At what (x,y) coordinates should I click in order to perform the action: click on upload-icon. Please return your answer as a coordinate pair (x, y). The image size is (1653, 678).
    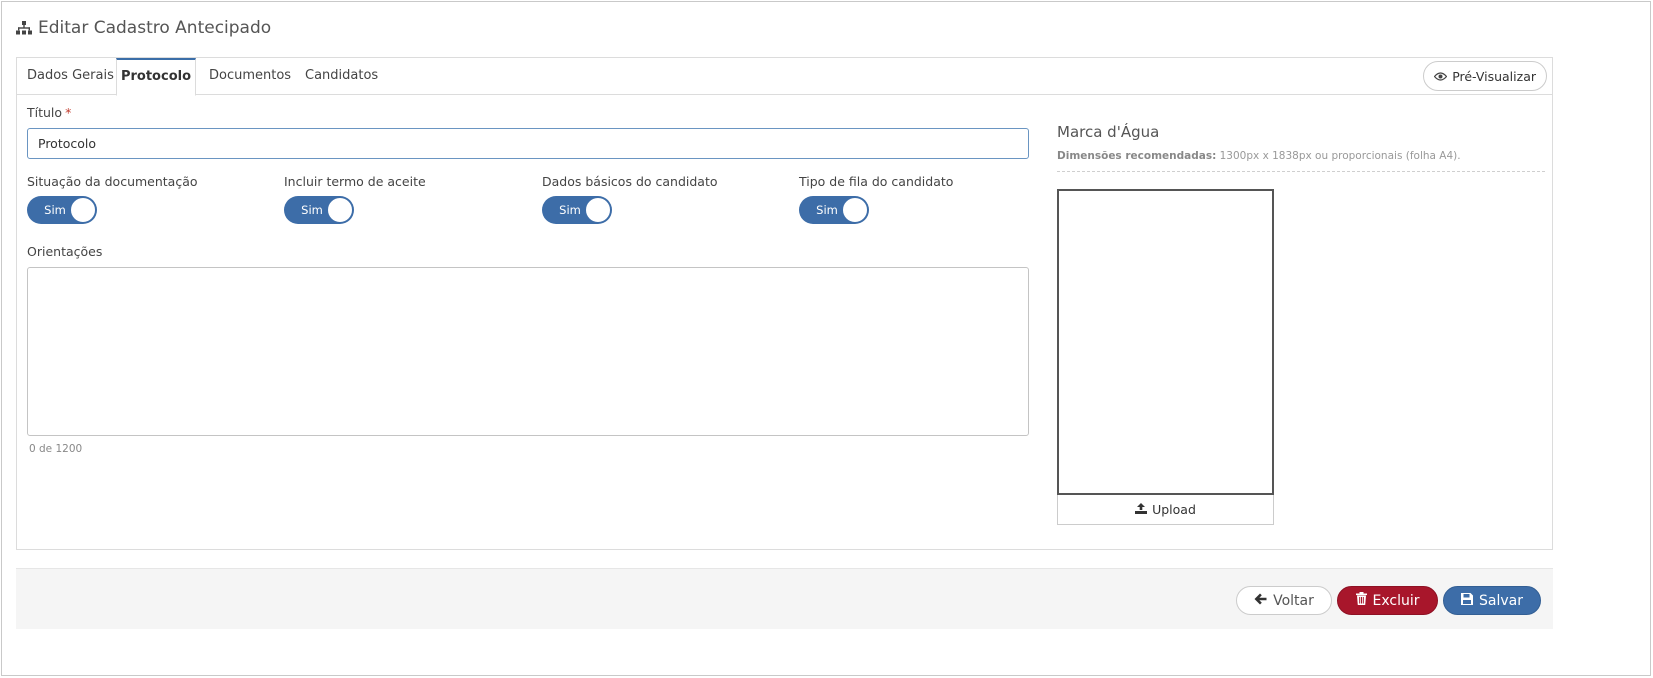
    Looking at the image, I should click on (1141, 509).